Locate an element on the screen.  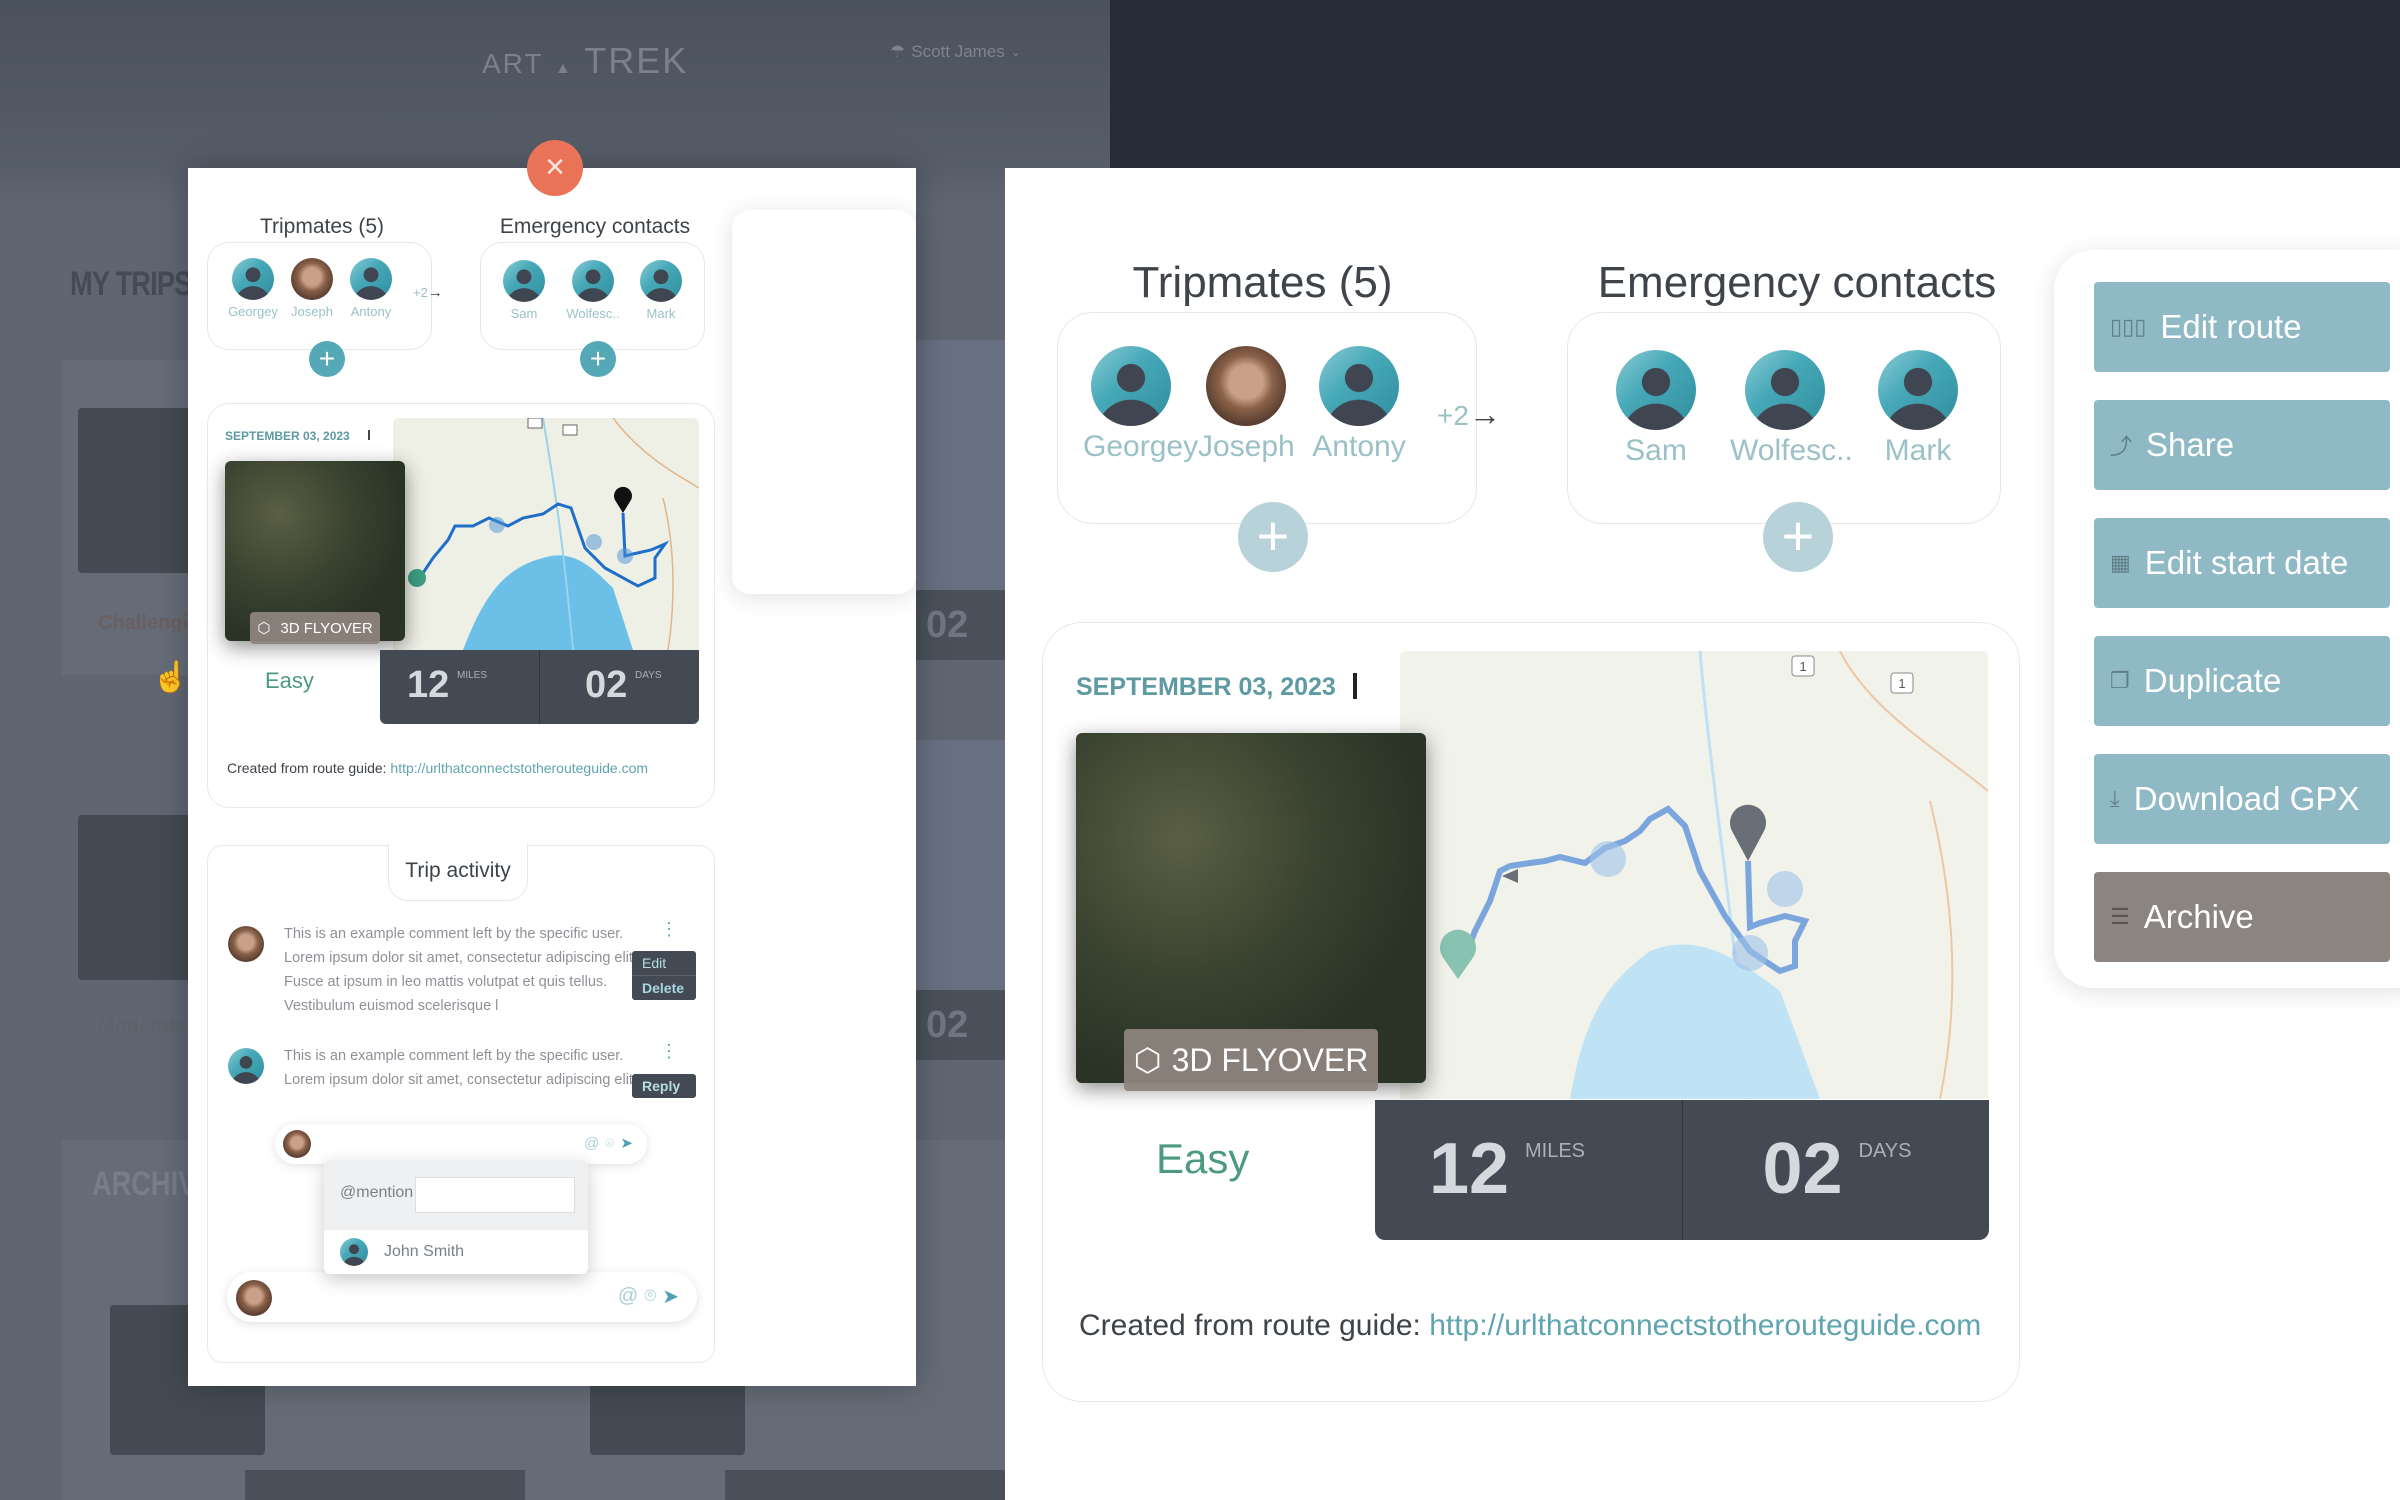
archive-icon: ☰ is located at coordinates (2120, 916).